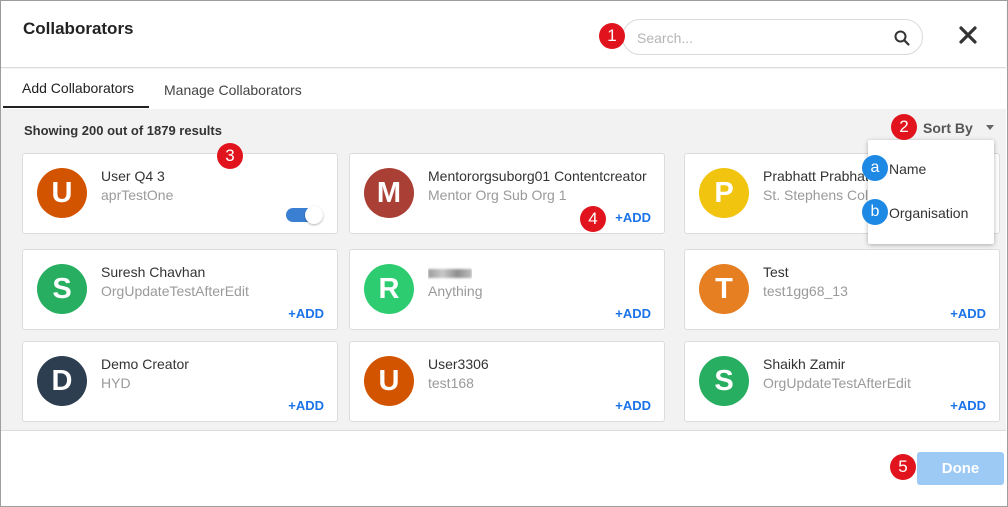  I want to click on annotation-marker-3: 3, so click(230, 156).